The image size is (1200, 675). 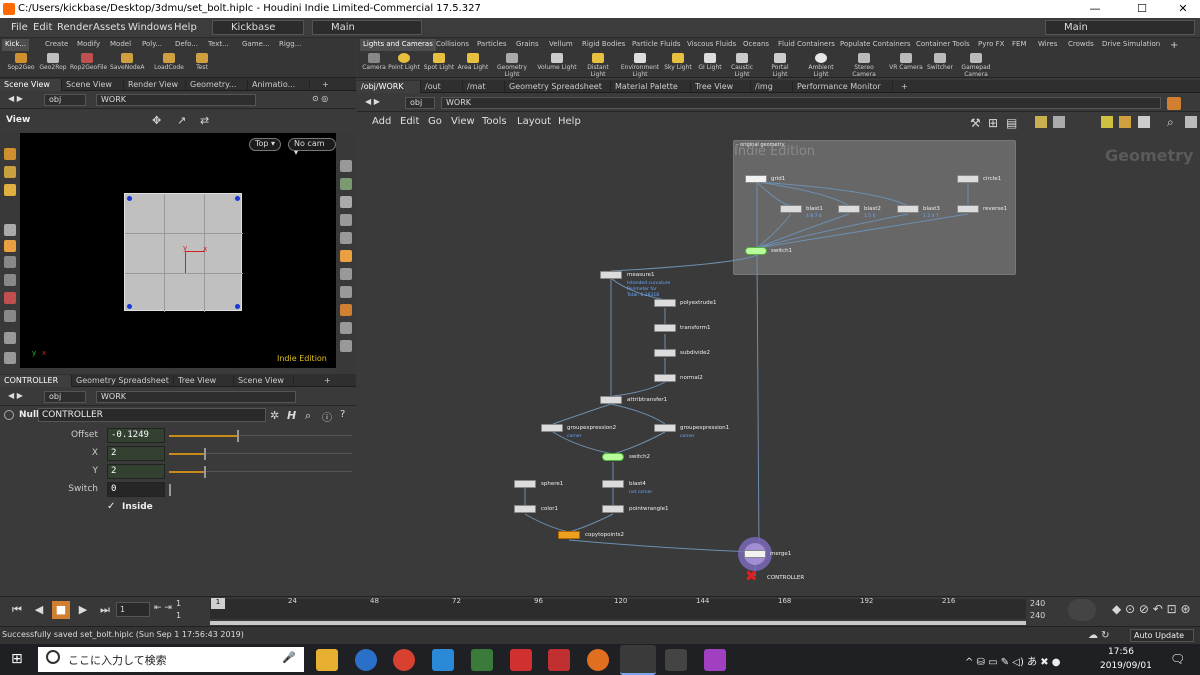 I want to click on param-x-field: 2, so click(x=136, y=453).